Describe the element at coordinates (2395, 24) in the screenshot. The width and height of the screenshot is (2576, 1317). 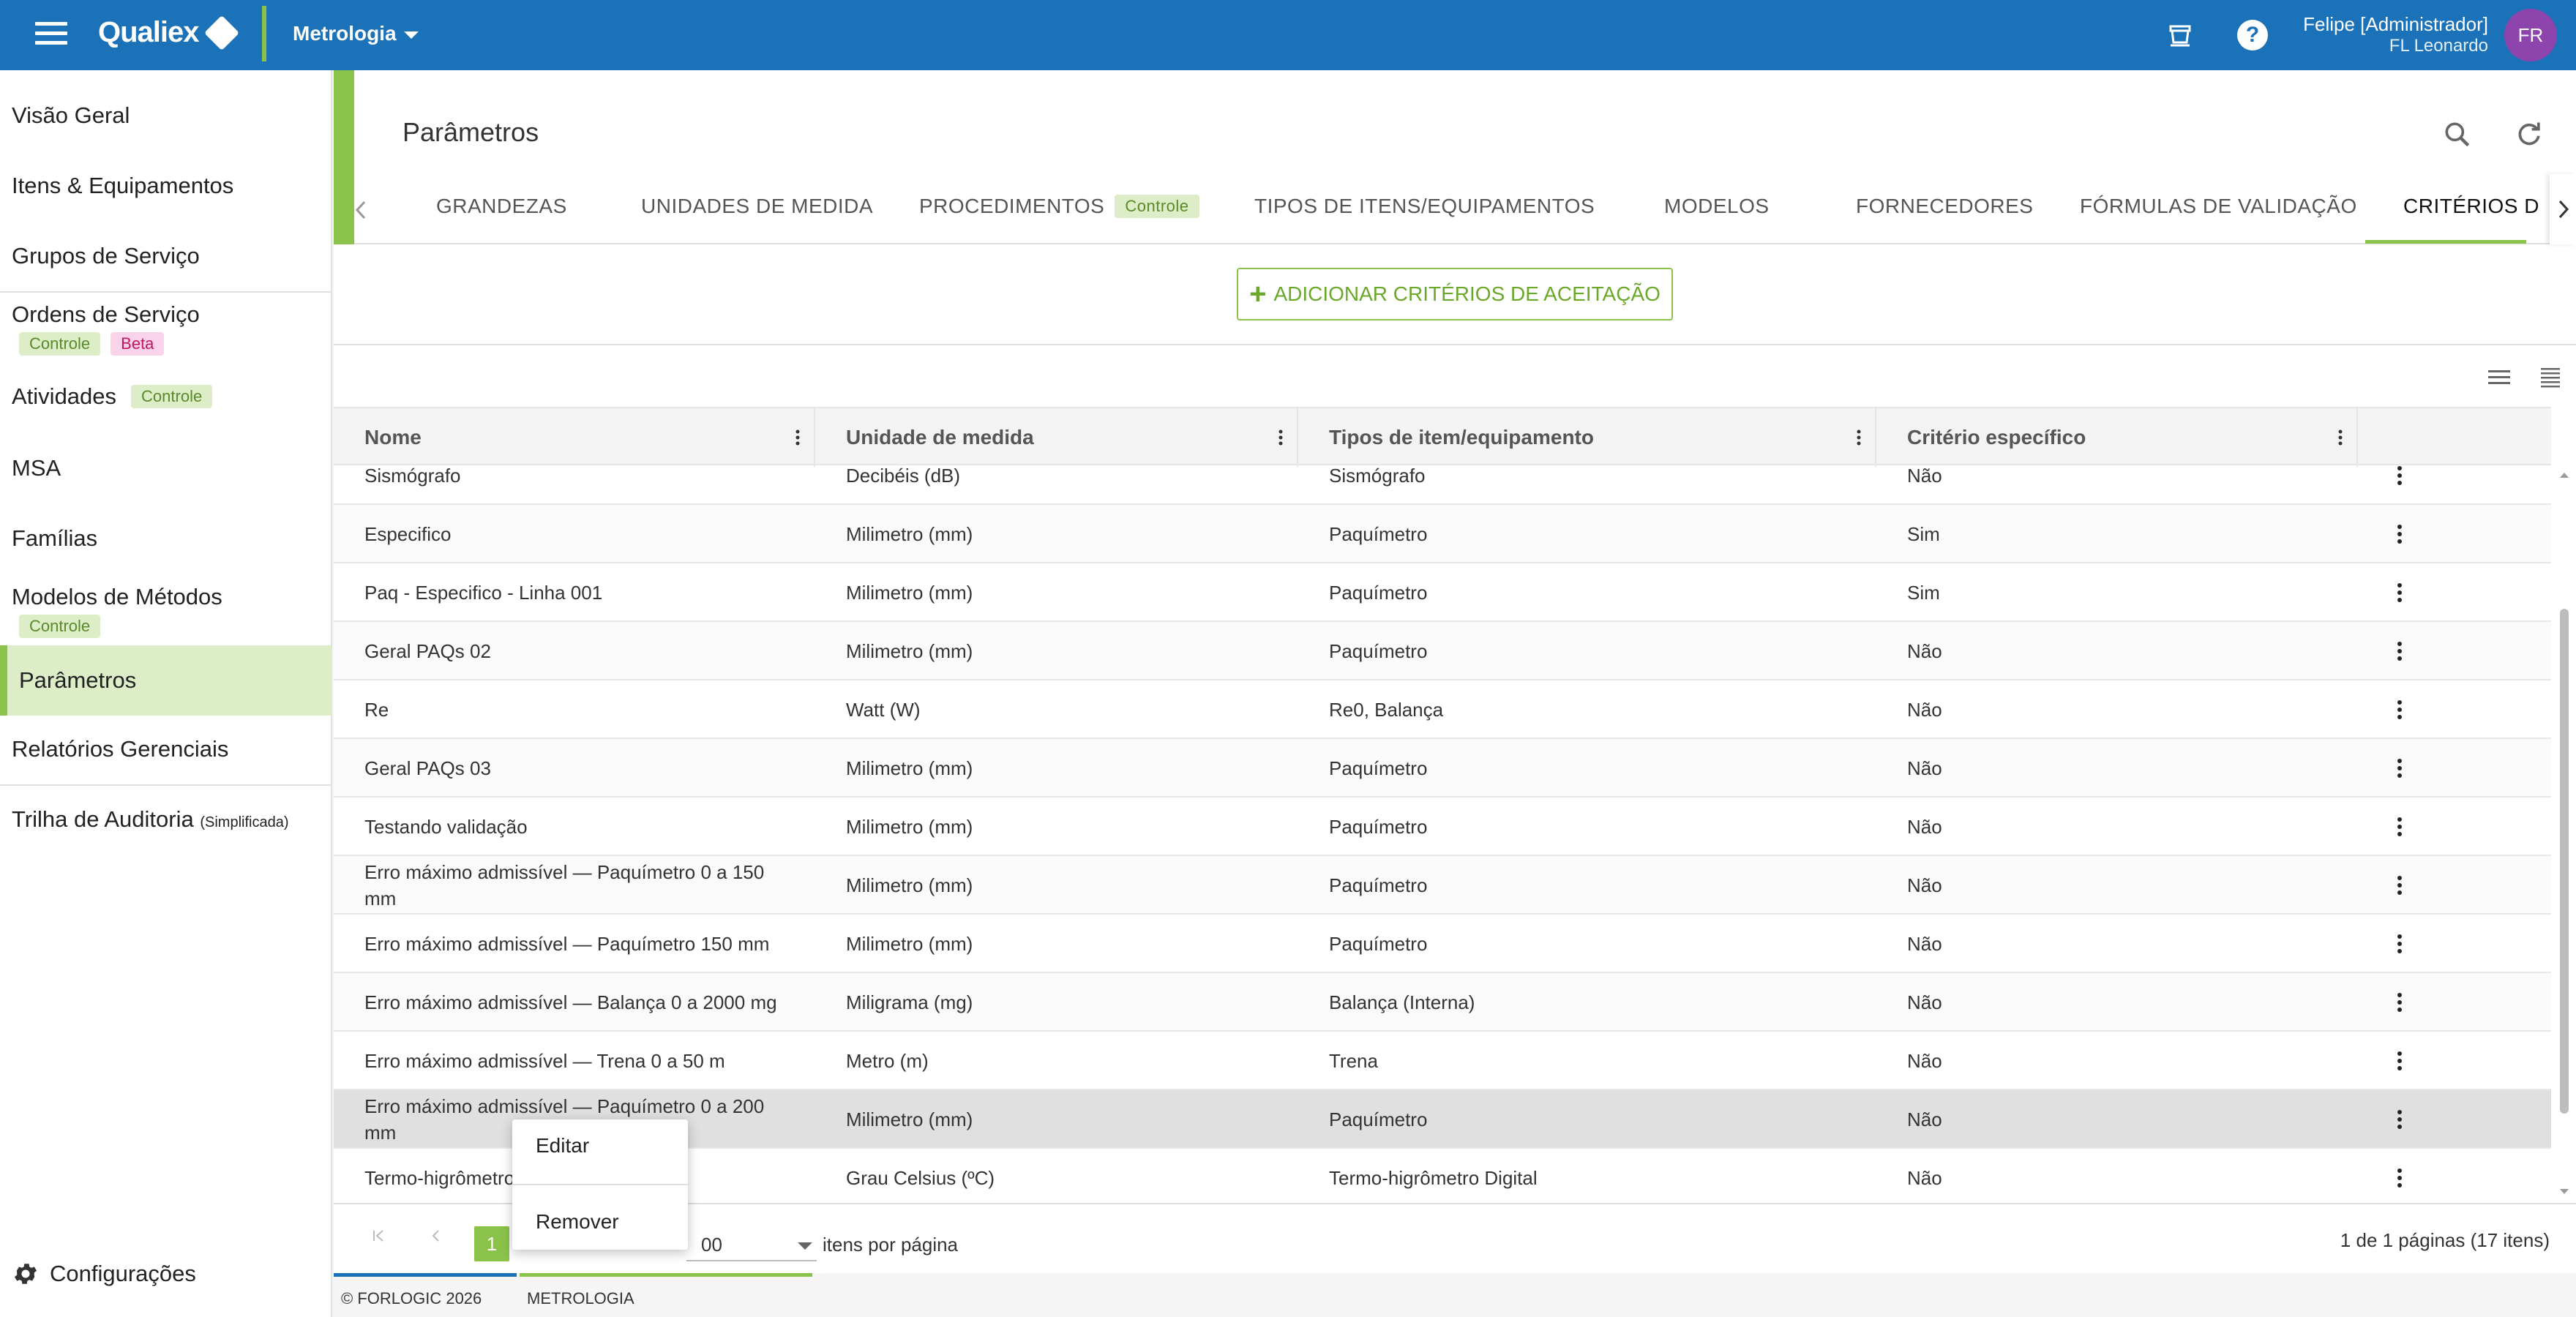
I see `user-name: Felipe [Administrador]` at that location.